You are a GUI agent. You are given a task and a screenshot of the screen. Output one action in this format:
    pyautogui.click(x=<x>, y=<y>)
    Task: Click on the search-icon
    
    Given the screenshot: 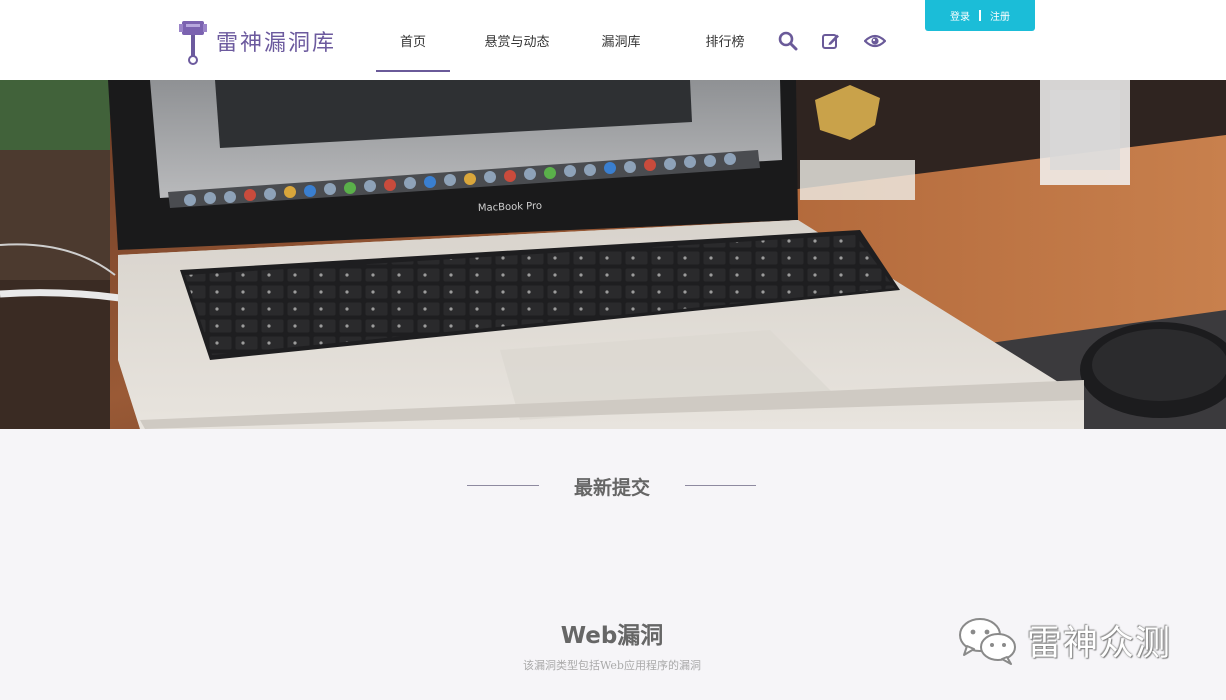 What is the action you would take?
    pyautogui.click(x=788, y=41)
    